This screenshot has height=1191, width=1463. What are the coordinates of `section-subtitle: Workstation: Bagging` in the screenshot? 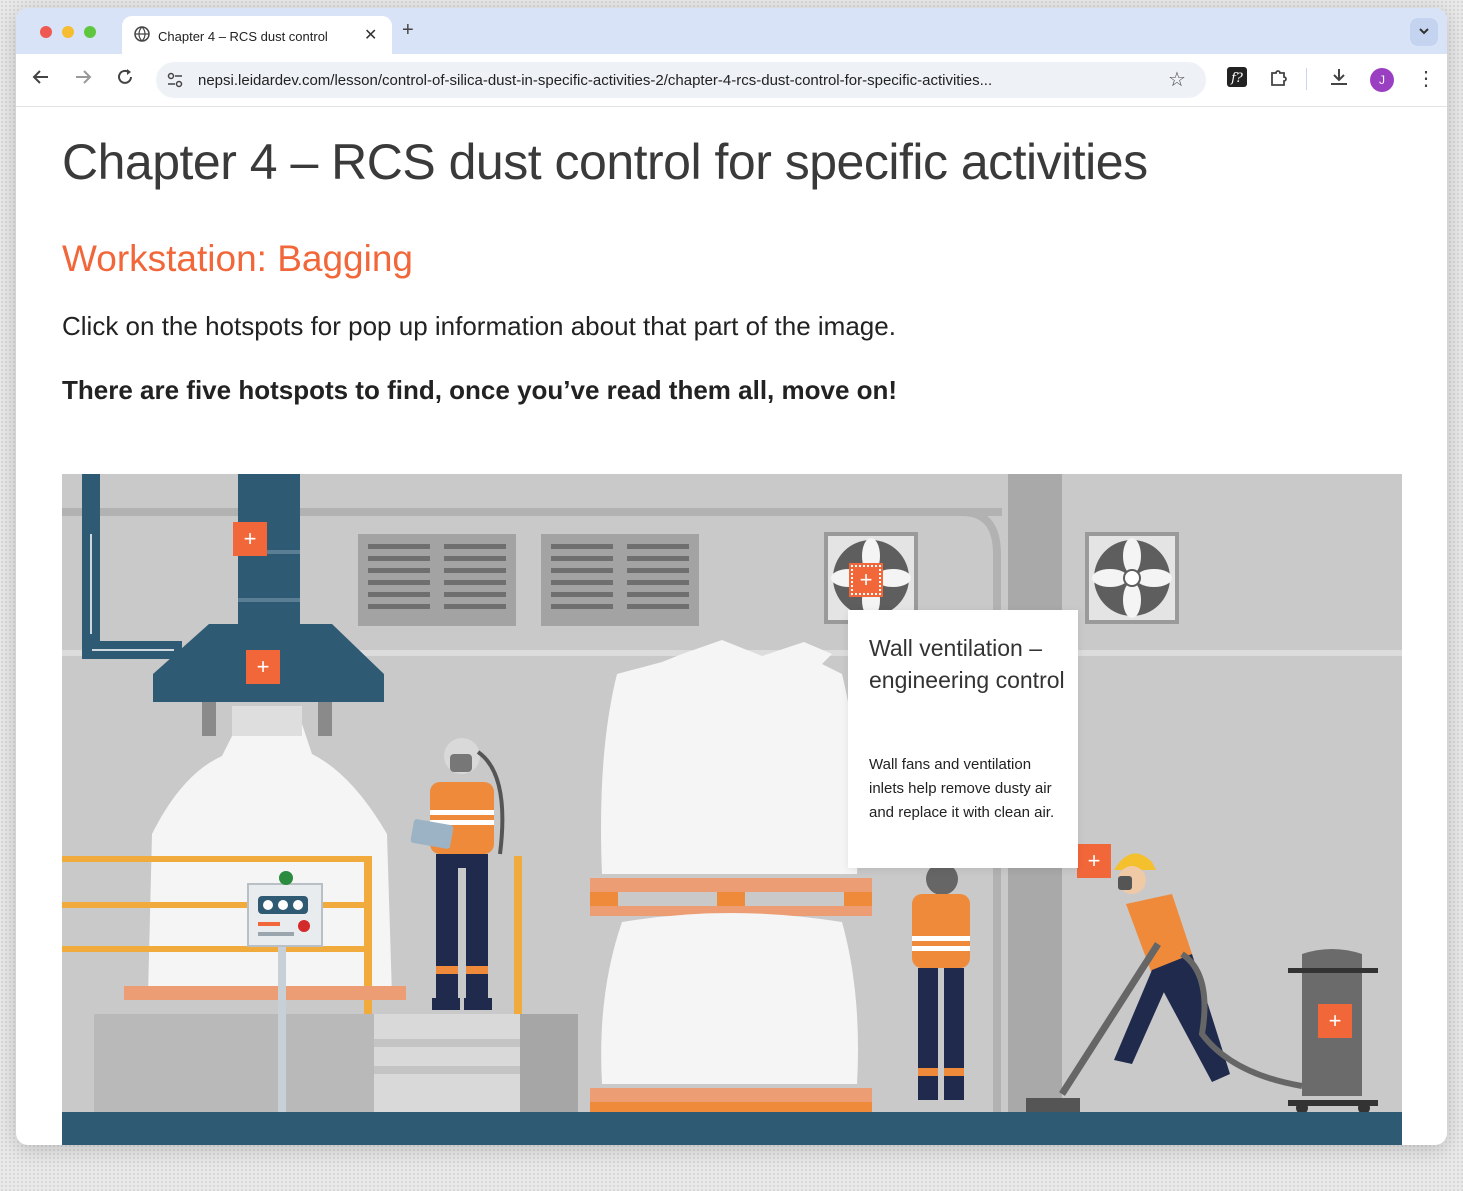 It's located at (238, 258).